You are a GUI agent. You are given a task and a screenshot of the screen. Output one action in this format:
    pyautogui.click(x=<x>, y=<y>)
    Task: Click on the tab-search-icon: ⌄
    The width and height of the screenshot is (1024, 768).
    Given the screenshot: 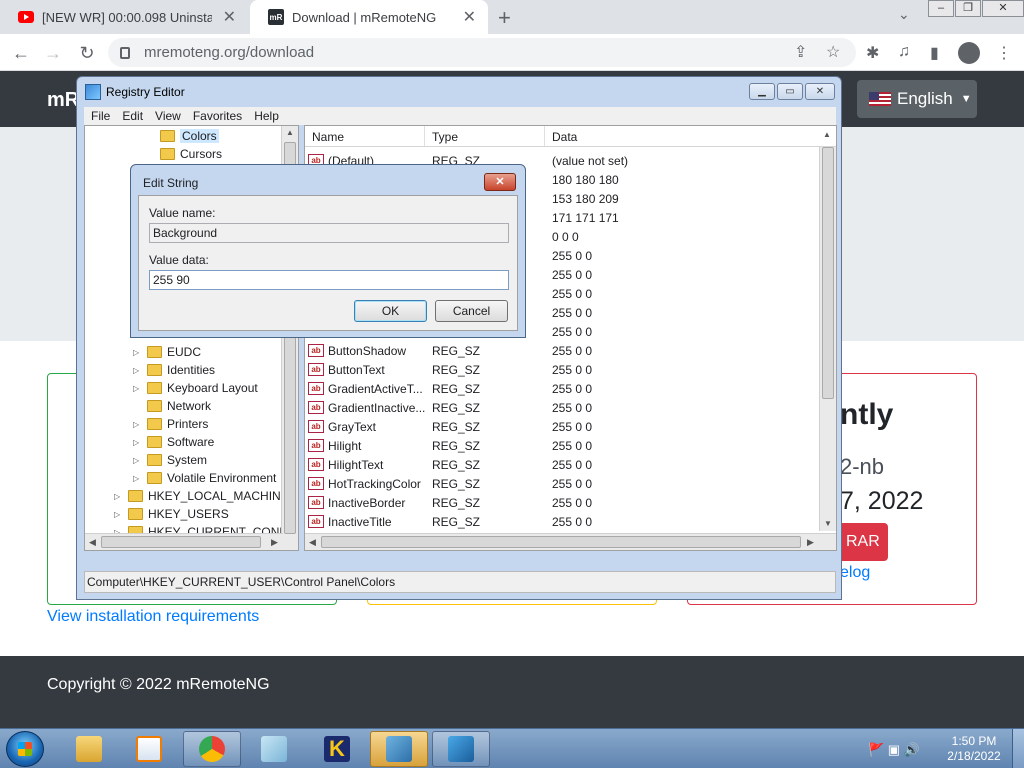 What is the action you would take?
    pyautogui.click(x=904, y=14)
    